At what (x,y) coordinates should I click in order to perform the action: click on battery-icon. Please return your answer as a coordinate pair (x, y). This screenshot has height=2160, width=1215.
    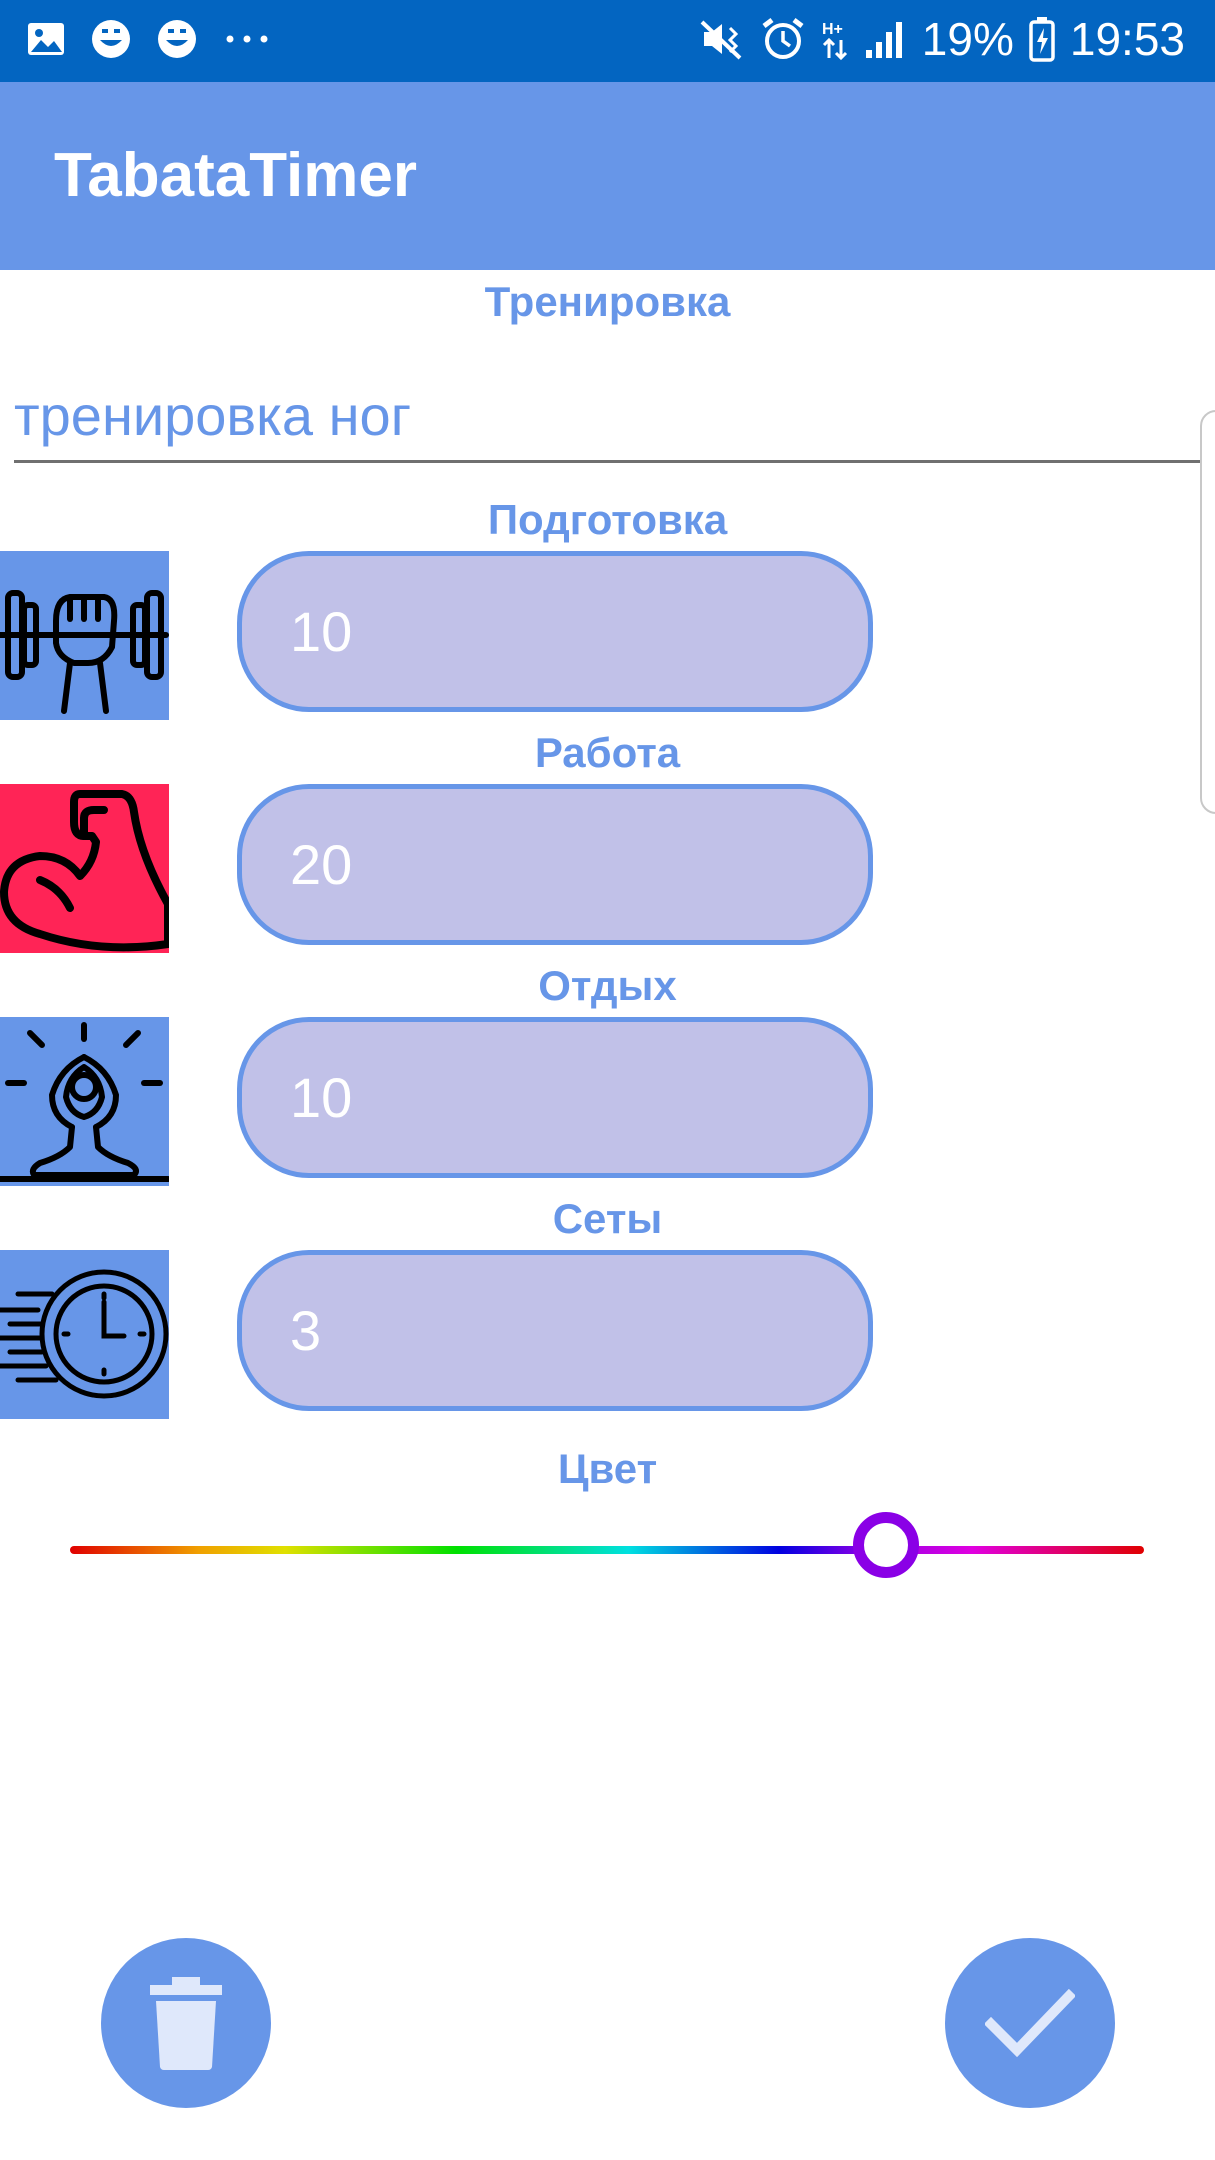
    Looking at the image, I should click on (1042, 39).